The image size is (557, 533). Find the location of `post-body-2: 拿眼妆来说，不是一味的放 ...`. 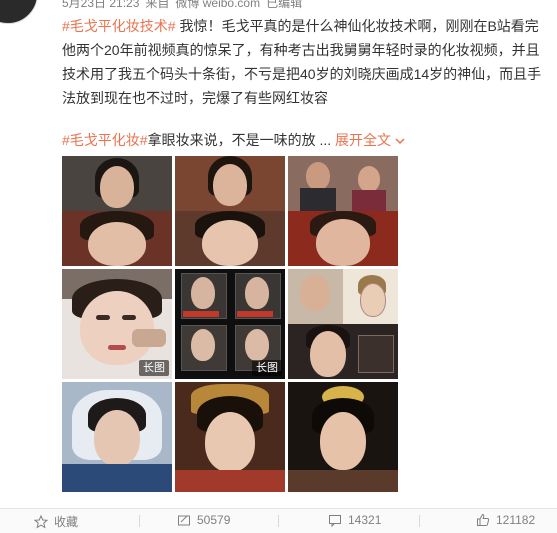

post-body-2: 拿眼妆来说，不是一味的放 ... is located at coordinates (239, 140).